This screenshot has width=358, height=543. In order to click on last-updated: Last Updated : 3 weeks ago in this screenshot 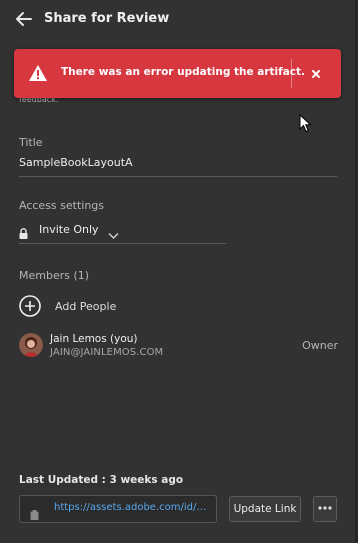, I will do `click(101, 480)`.